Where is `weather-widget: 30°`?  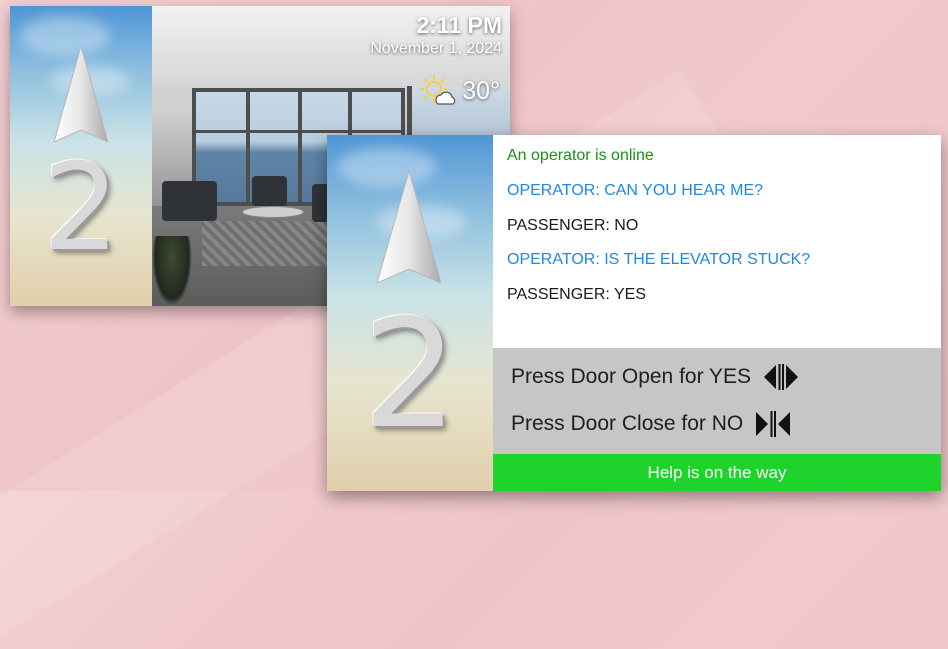 weather-widget: 30° is located at coordinates (459, 91).